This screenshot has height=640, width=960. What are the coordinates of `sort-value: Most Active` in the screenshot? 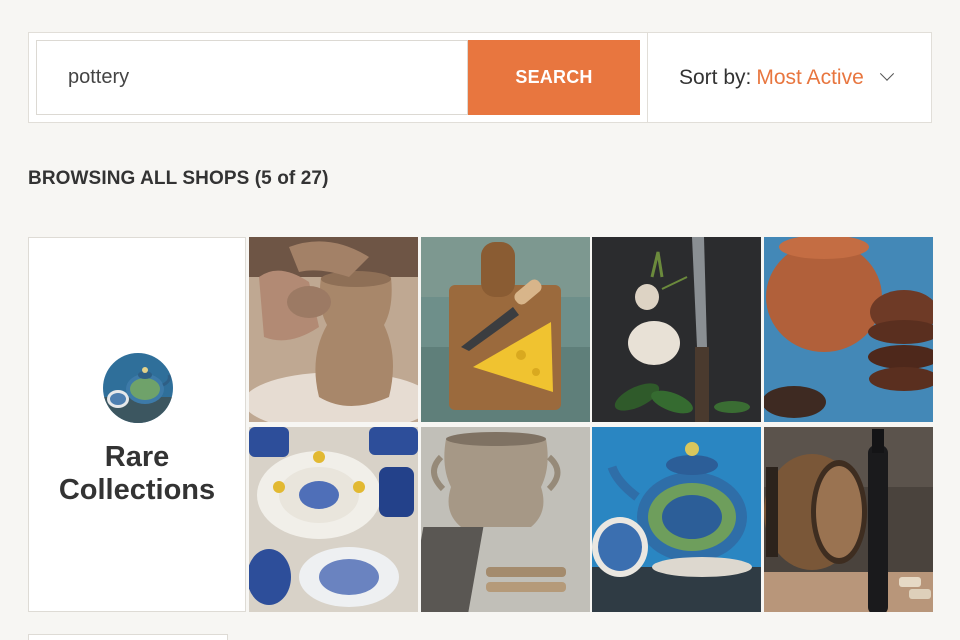 It's located at (810, 77).